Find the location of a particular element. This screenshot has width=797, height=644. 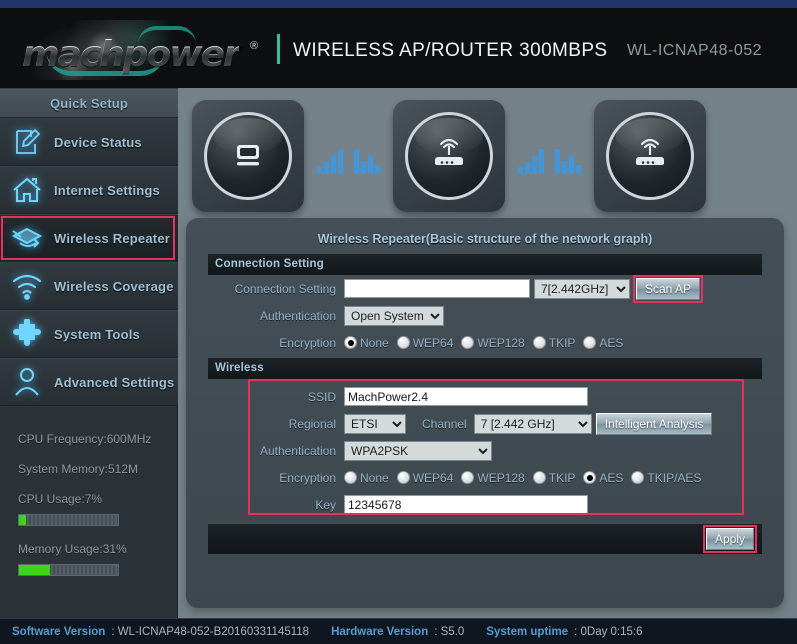

connection-setting-row: Connection Setting 7[2.442GHz] Scan AP is located at coordinates (485, 288).